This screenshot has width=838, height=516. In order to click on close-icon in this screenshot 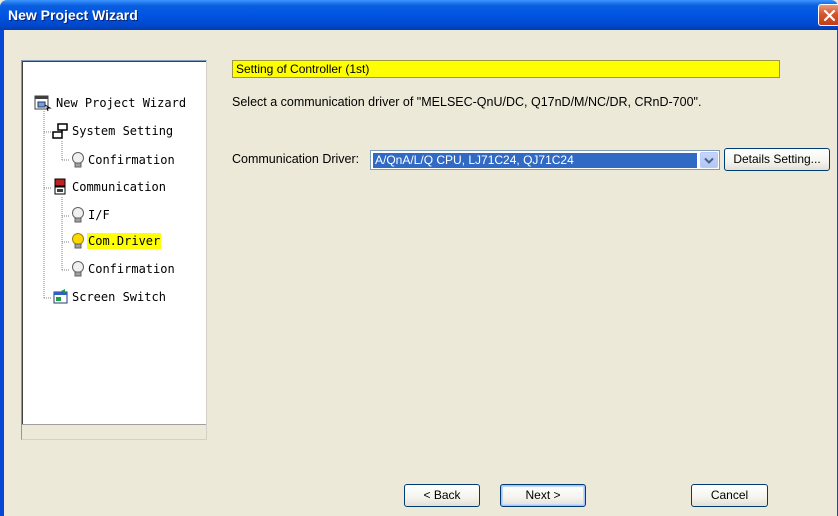, I will do `click(829, 15)`.